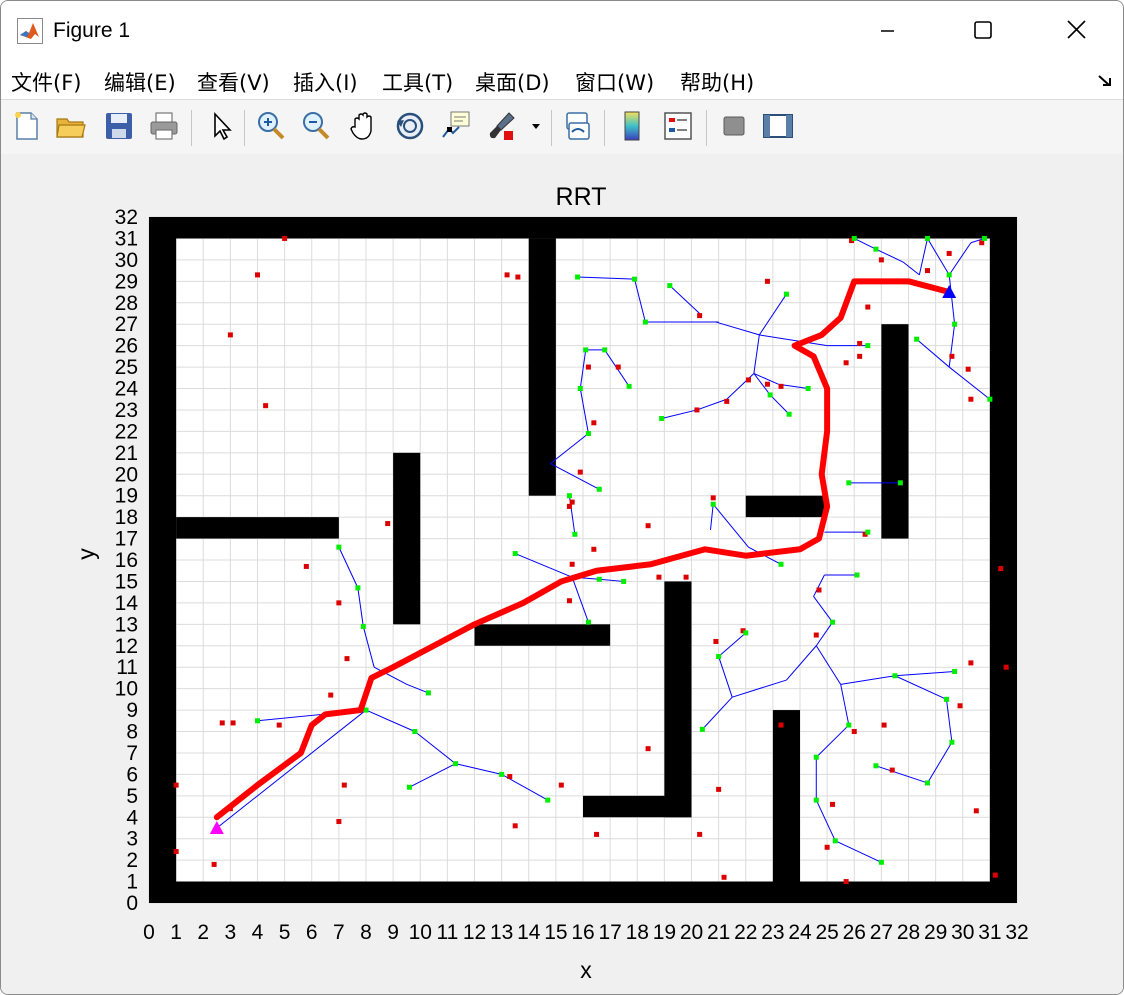 This screenshot has width=1124, height=995. Describe the element at coordinates (364, 126) in the screenshot. I see `pan-hand-icon` at that location.